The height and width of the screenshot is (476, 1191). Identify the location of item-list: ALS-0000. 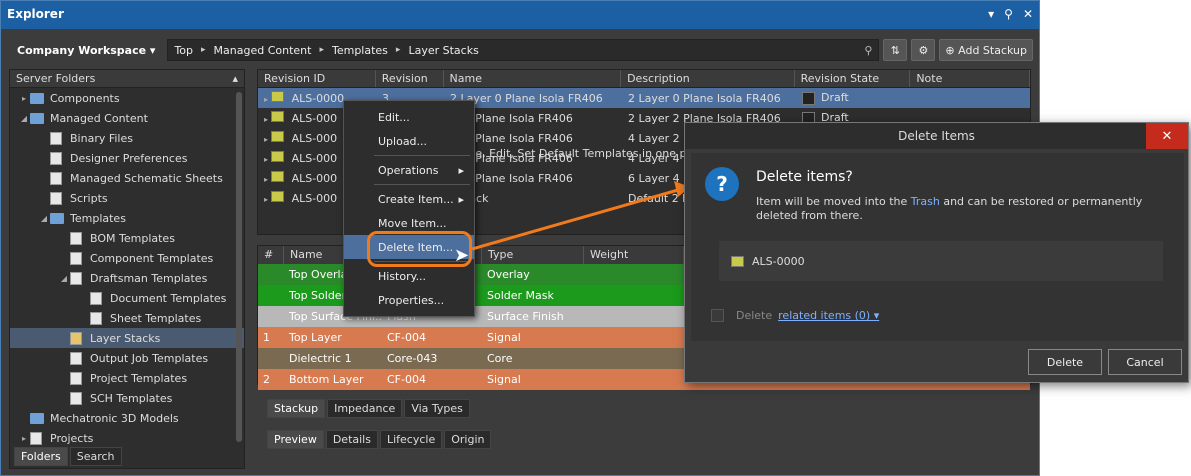
(941, 261).